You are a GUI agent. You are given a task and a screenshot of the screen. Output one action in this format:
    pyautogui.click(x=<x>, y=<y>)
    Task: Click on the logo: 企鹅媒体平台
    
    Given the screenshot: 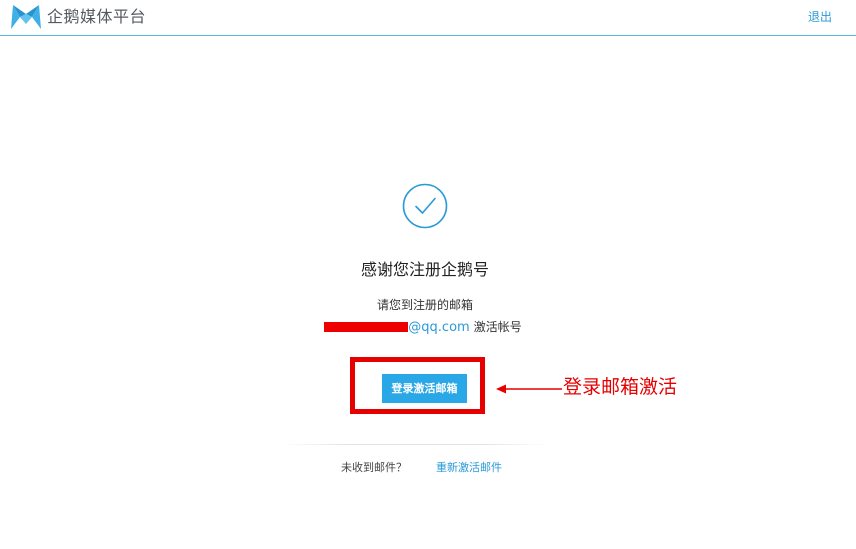 What is the action you would take?
    pyautogui.click(x=78, y=17)
    